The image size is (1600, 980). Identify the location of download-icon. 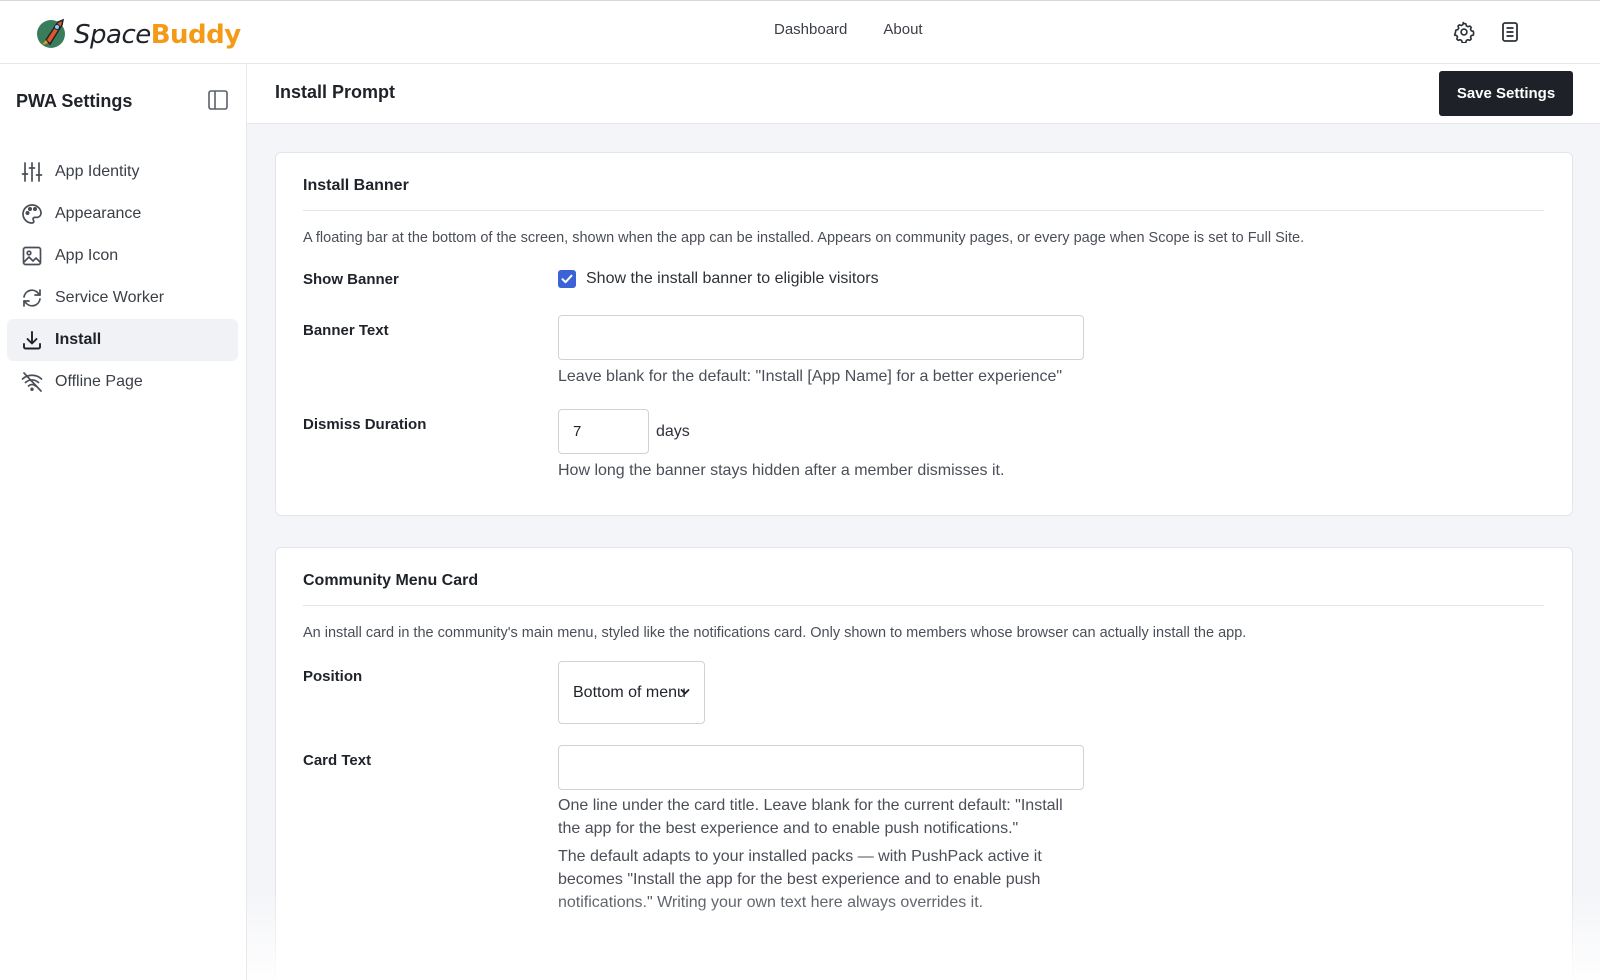
(32, 340).